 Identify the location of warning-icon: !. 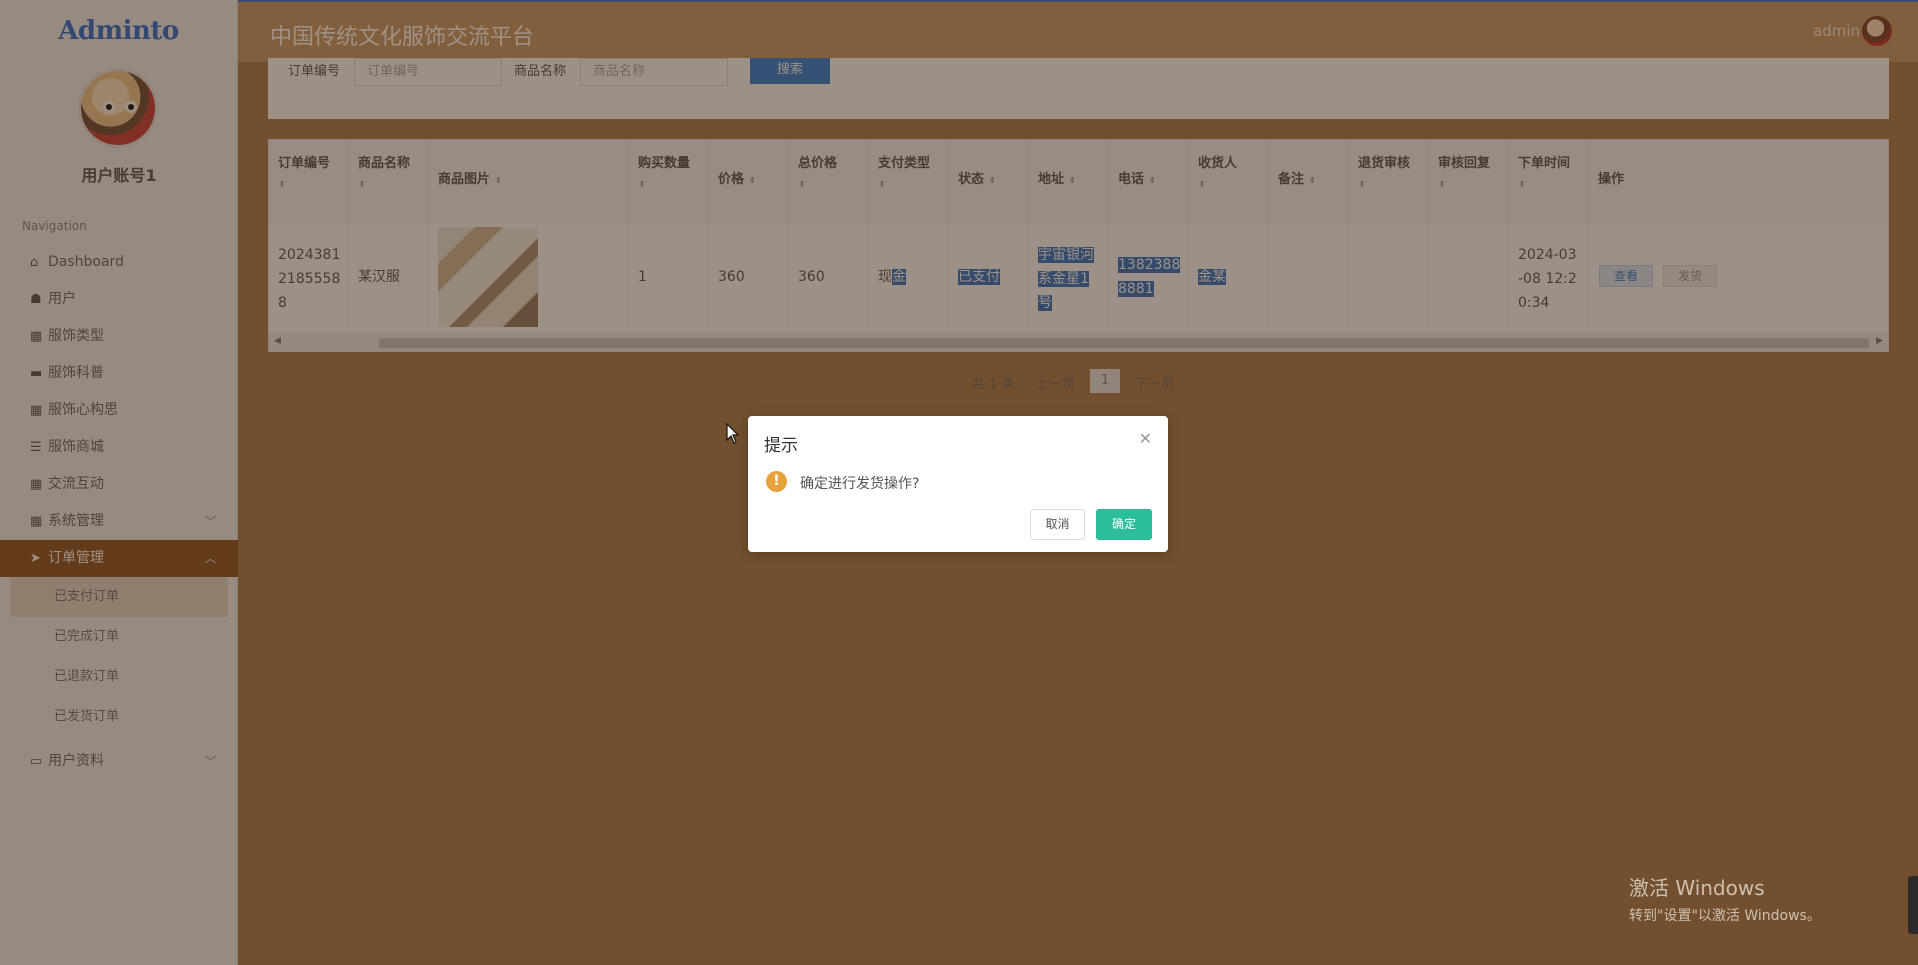
(776, 481).